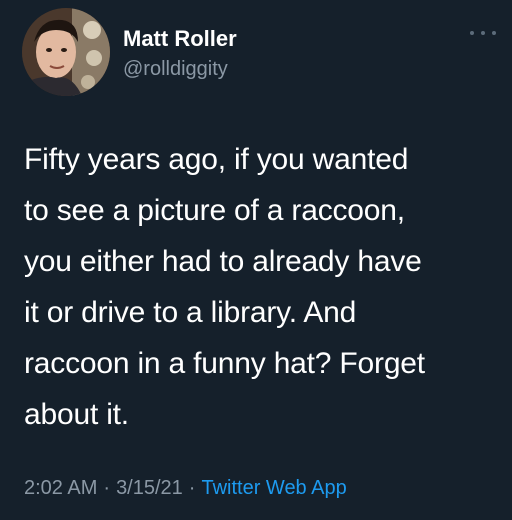 The height and width of the screenshot is (520, 512). Describe the element at coordinates (216, 159) in the screenshot. I see `tweet-text-line: Fifty years ago, if you wanted` at that location.